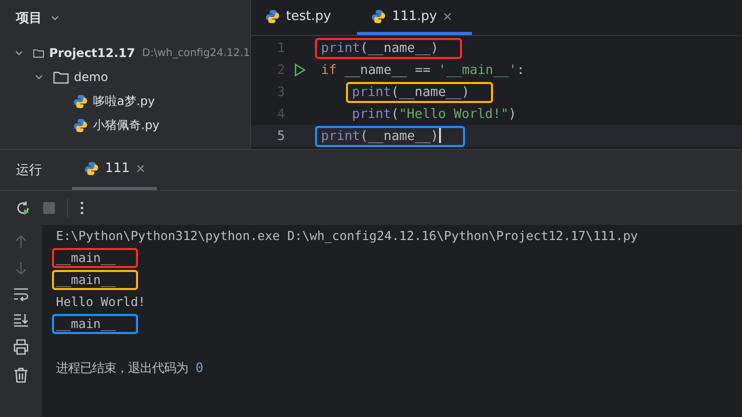 This screenshot has height=417, width=742. Describe the element at coordinates (423, 71) in the screenshot. I see `code-line: if __name__ == '__main__':` at that location.